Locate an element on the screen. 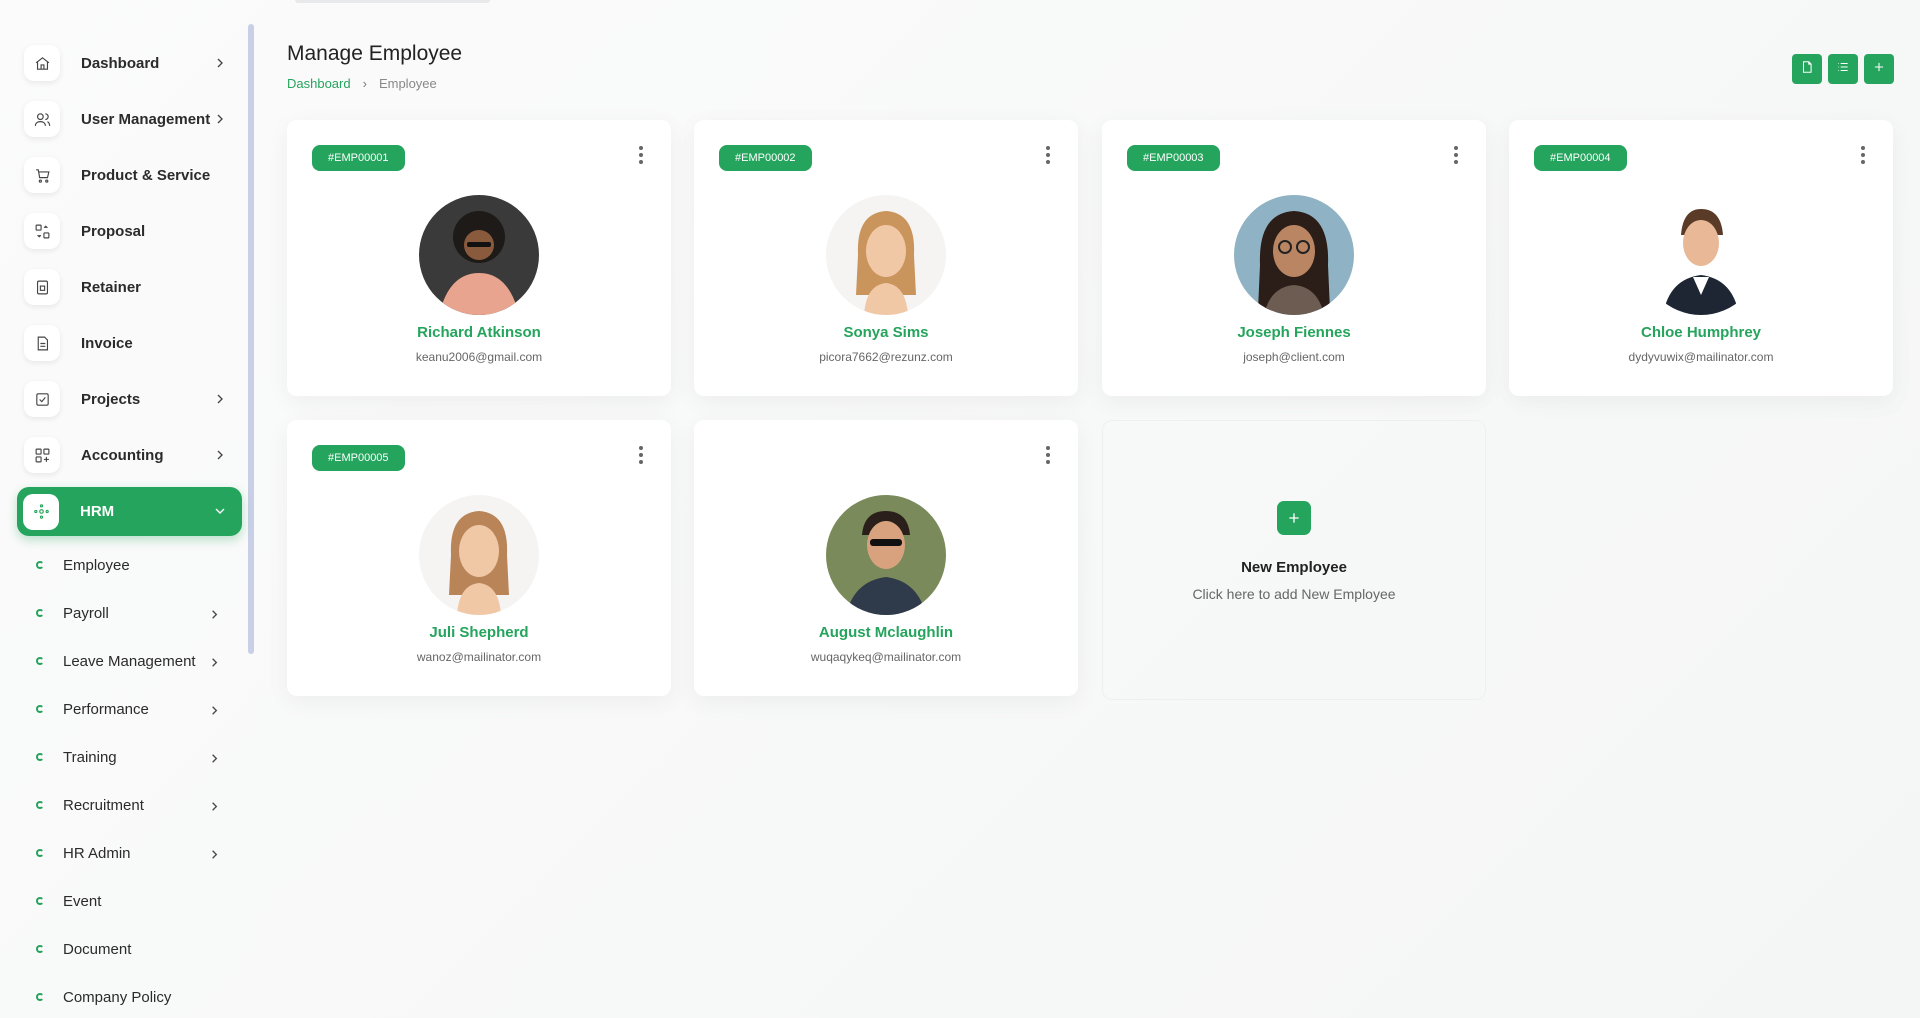  sidebar-item-label: Projects is located at coordinates (111, 399).